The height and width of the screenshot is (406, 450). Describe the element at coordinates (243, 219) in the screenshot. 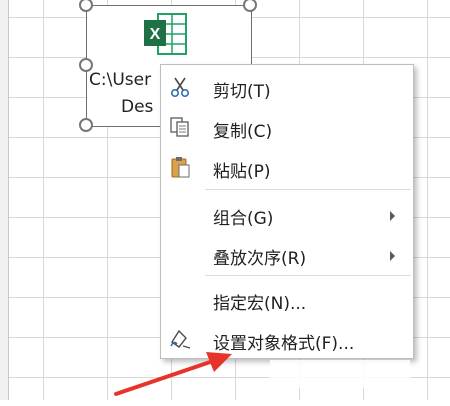

I see `menu-item-label: 组合(G)` at that location.